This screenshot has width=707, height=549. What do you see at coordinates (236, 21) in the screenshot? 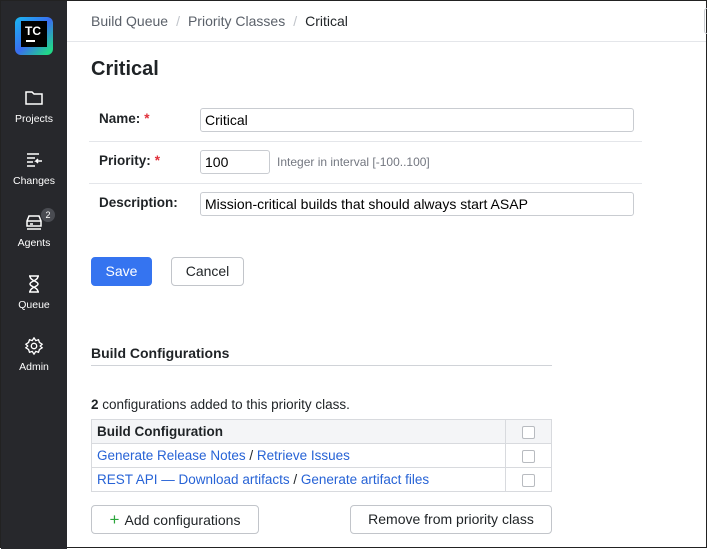
I see `breadcrumb-priority-classes: Priority Classes` at bounding box center [236, 21].